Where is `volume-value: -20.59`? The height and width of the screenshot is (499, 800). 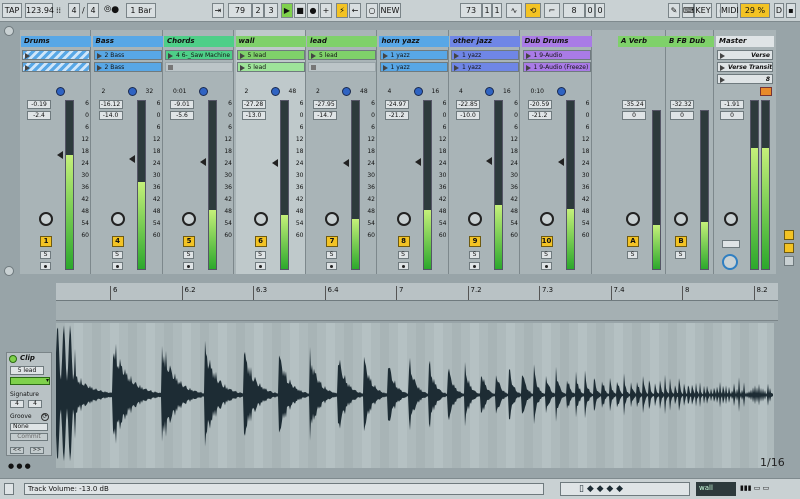 volume-value: -20.59 is located at coordinates (539, 104).